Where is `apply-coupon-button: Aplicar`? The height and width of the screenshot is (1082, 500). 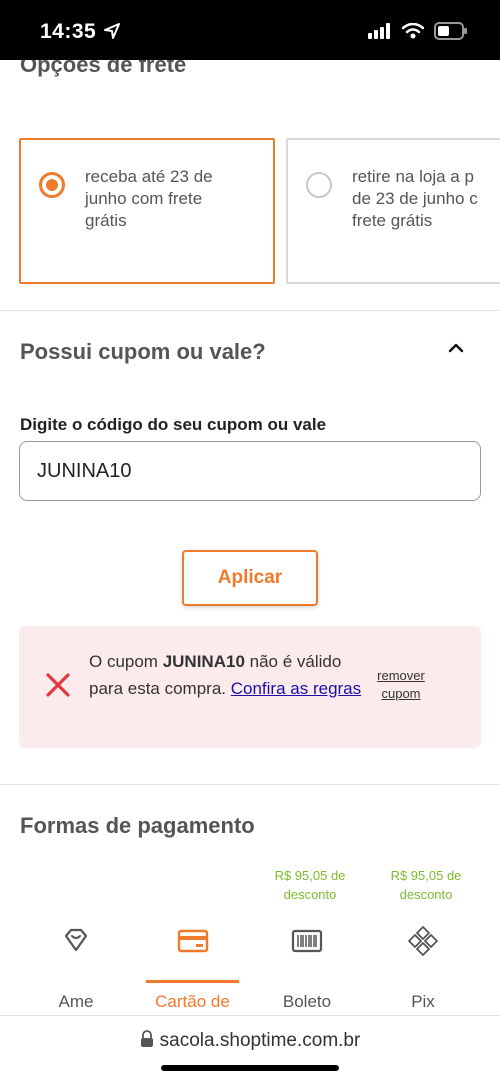 apply-coupon-button: Aplicar is located at coordinates (250, 578).